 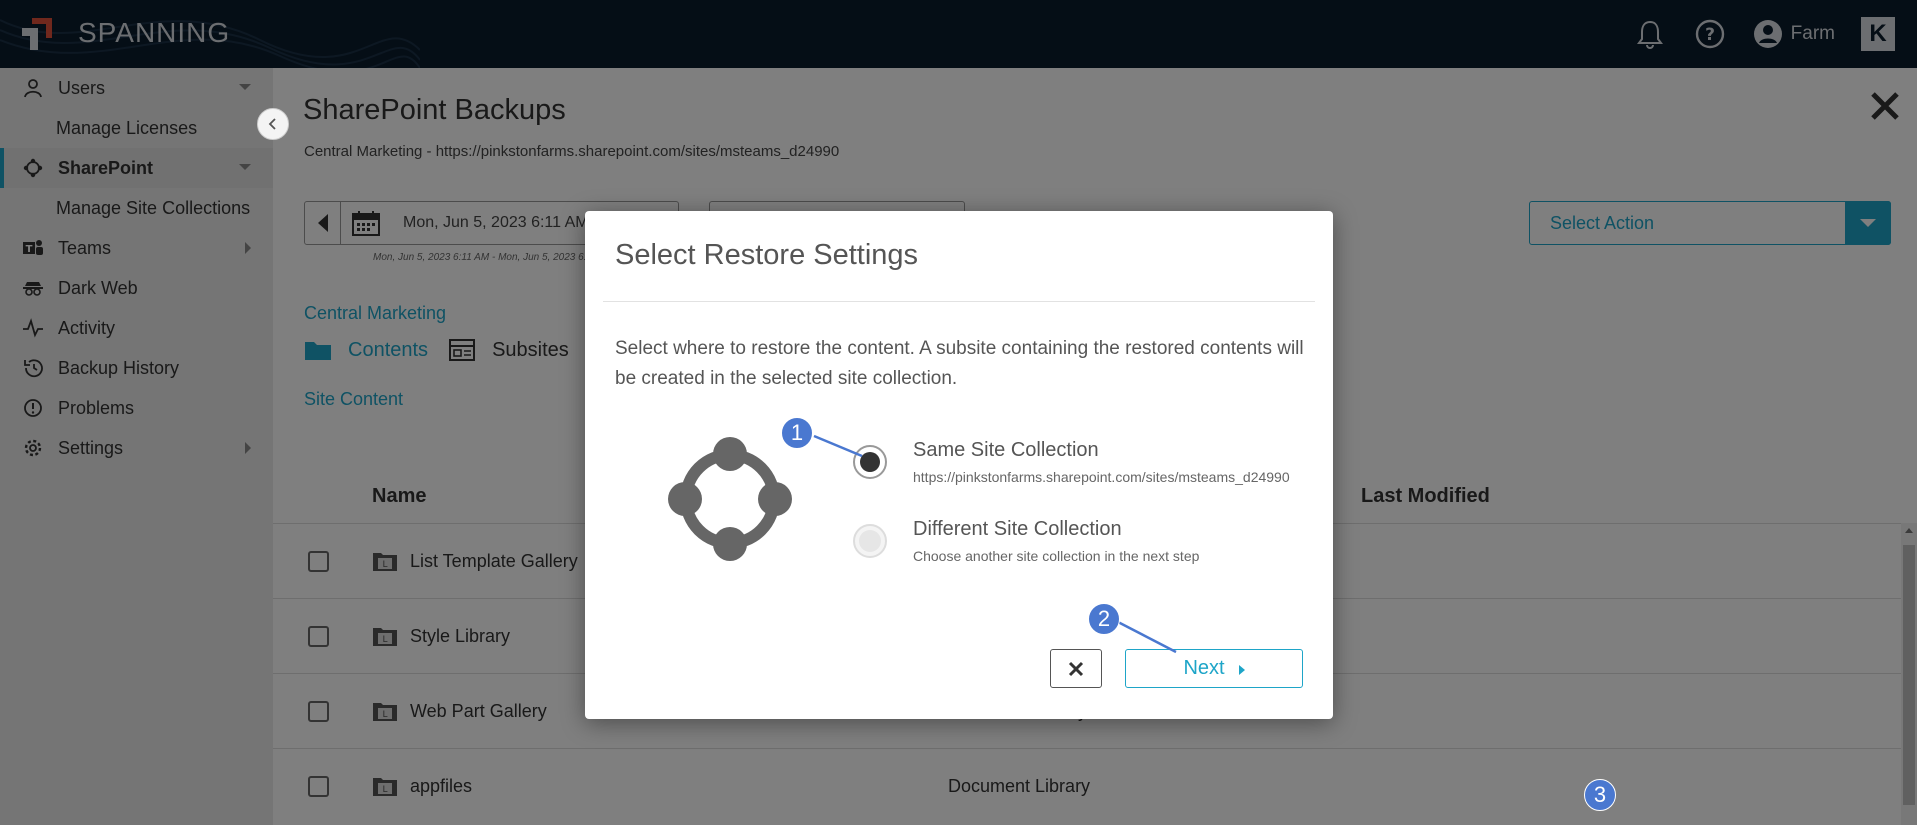 What do you see at coordinates (1241, 669) in the screenshot?
I see `caret-right-icon` at bounding box center [1241, 669].